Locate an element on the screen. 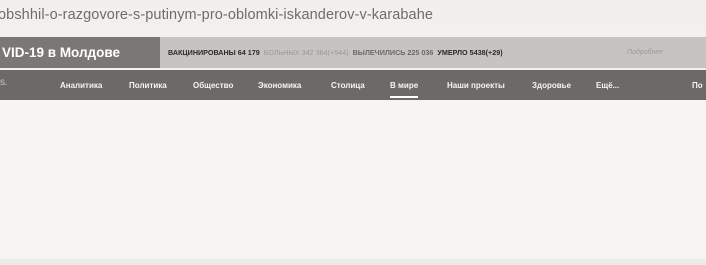 The image size is (706, 265). nav-item-society: Общество is located at coordinates (213, 85).